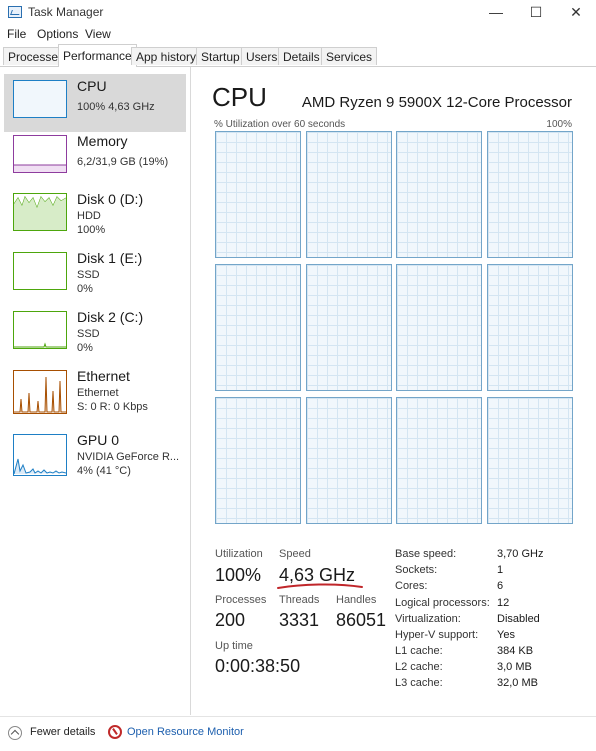 Image resolution: width=596 pixels, height=751 pixels. Describe the element at coordinates (442, 603) in the screenshot. I see `logical-processors-label: Logical processors:` at that location.